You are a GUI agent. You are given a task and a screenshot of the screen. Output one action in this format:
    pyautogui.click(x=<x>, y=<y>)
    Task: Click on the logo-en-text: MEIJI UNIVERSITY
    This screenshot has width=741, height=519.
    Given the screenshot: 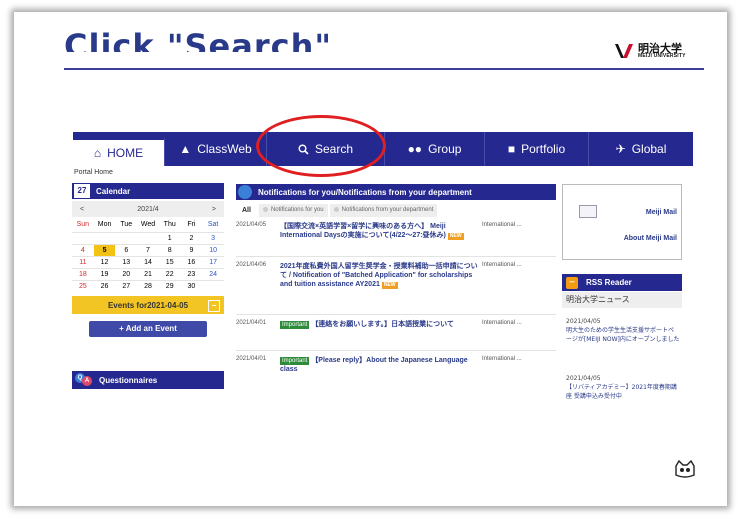 What is the action you would take?
    pyautogui.click(x=662, y=56)
    